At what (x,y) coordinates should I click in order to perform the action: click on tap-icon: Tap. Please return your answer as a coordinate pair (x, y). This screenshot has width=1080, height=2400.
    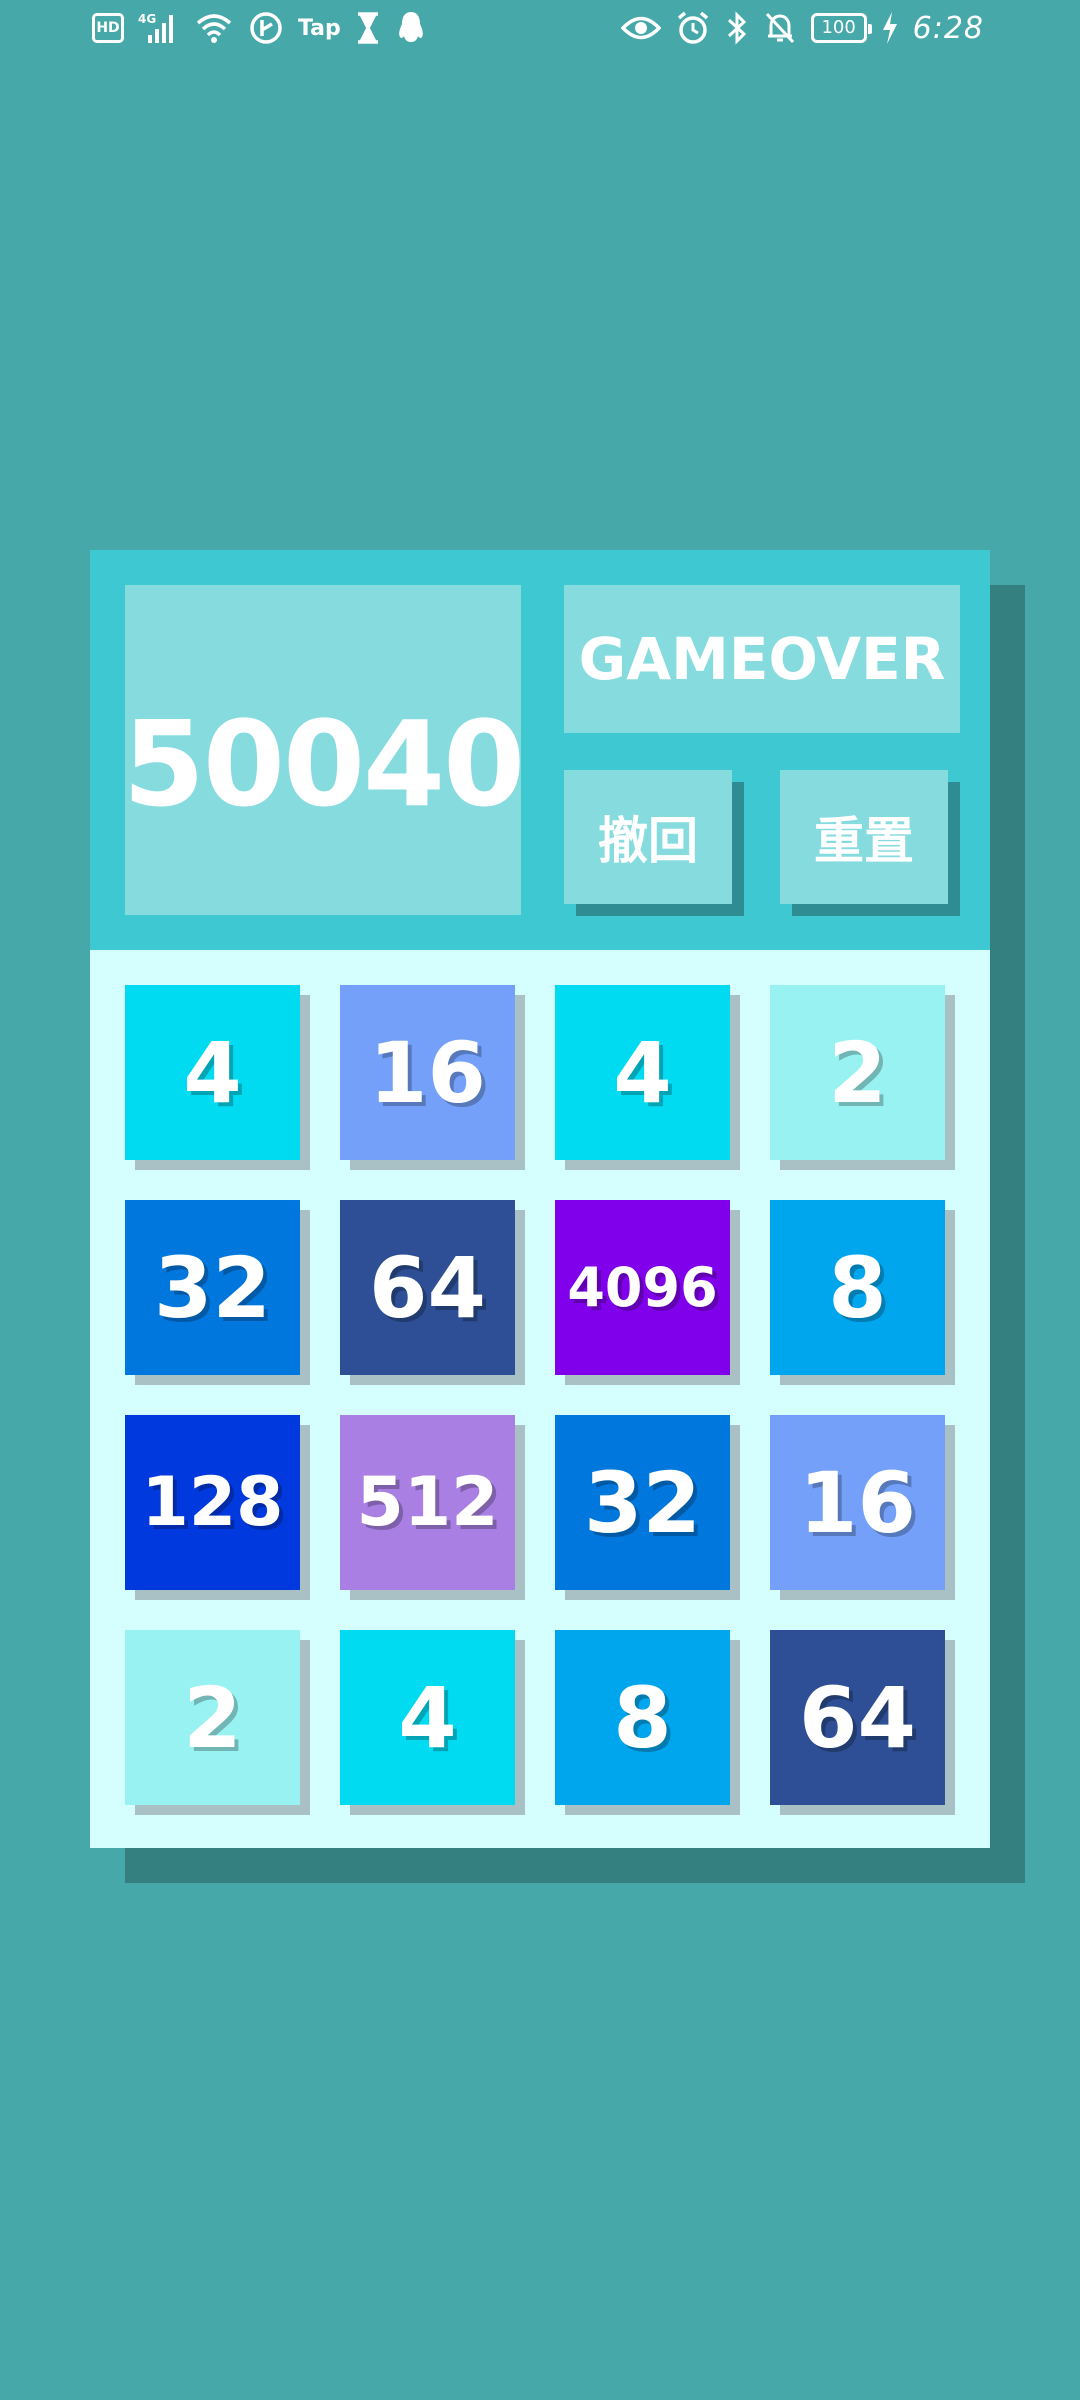
    Looking at the image, I should click on (319, 28).